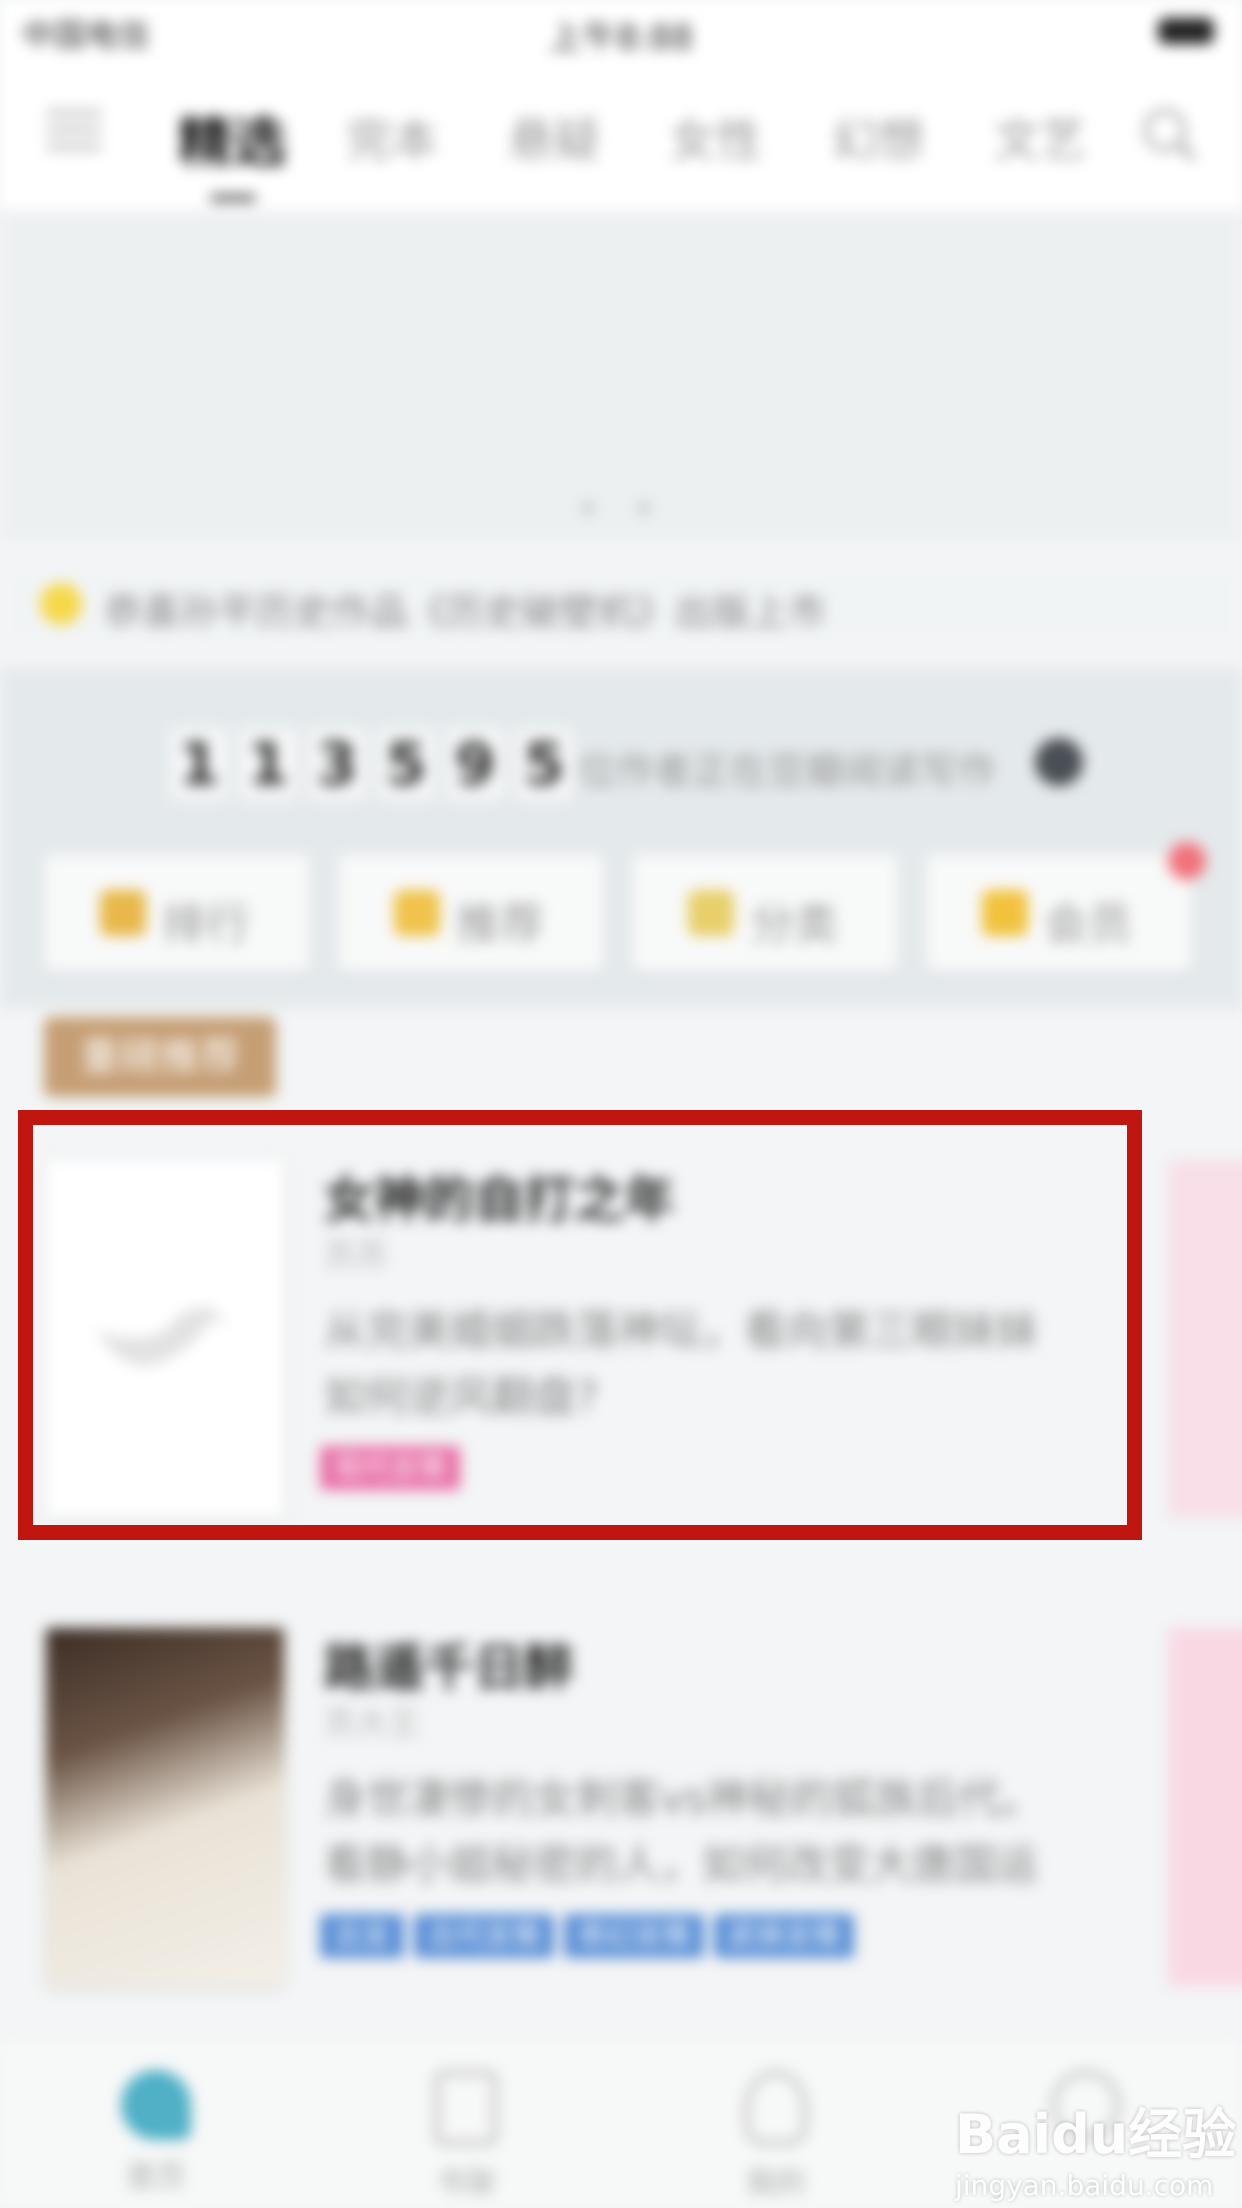  Describe the element at coordinates (634, 1936) in the screenshot. I see `book-tag: 奇幻言情` at that location.